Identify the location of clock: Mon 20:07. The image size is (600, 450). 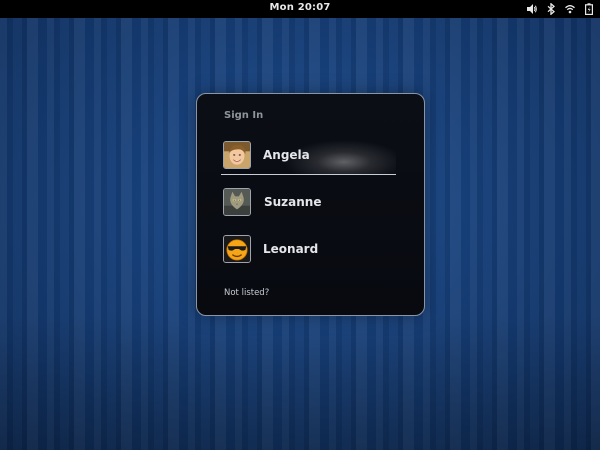
(300, 7).